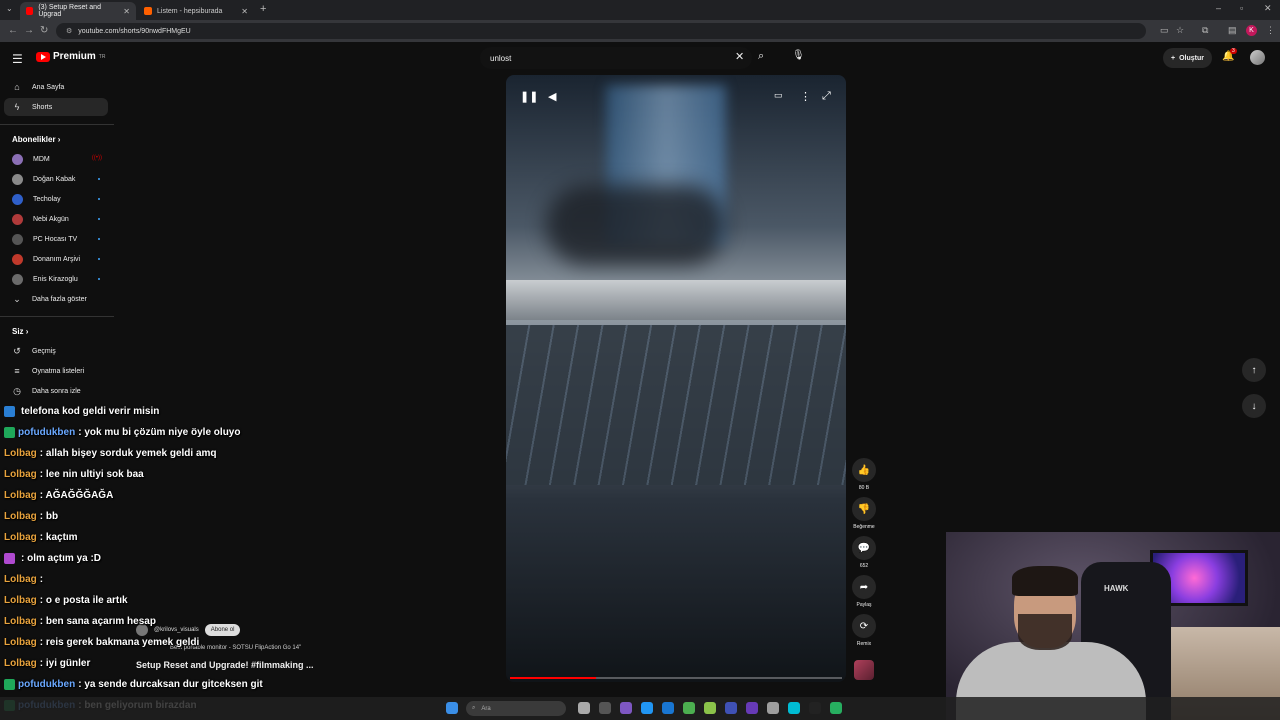  Describe the element at coordinates (42, 107) in the screenshot. I see `sidebar-item-label: Shorts` at that location.